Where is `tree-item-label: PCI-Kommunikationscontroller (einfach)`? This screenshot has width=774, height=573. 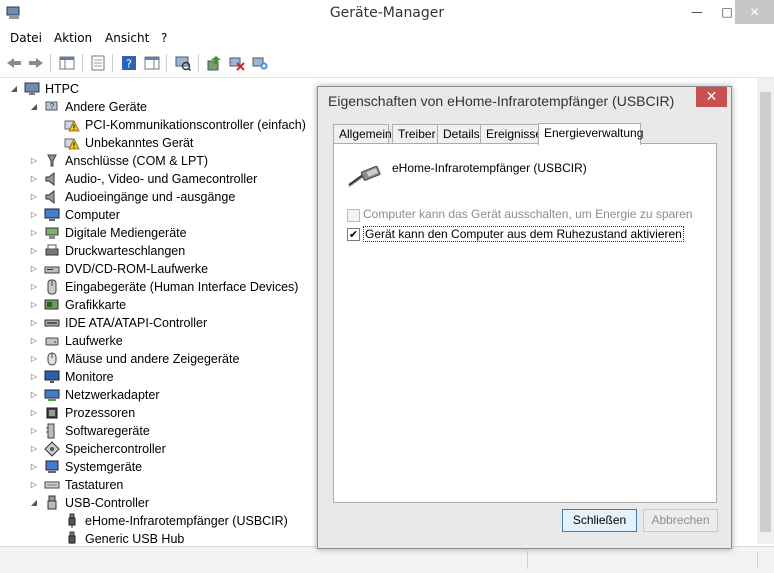 tree-item-label: PCI-Kommunikationscontroller (einfach) is located at coordinates (195, 125).